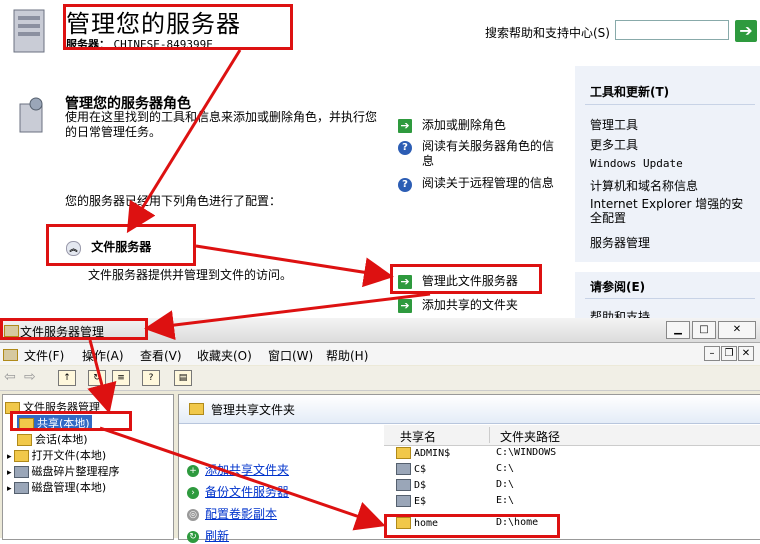  I want to click on shadow-copy-icon: ◎, so click(193, 514).